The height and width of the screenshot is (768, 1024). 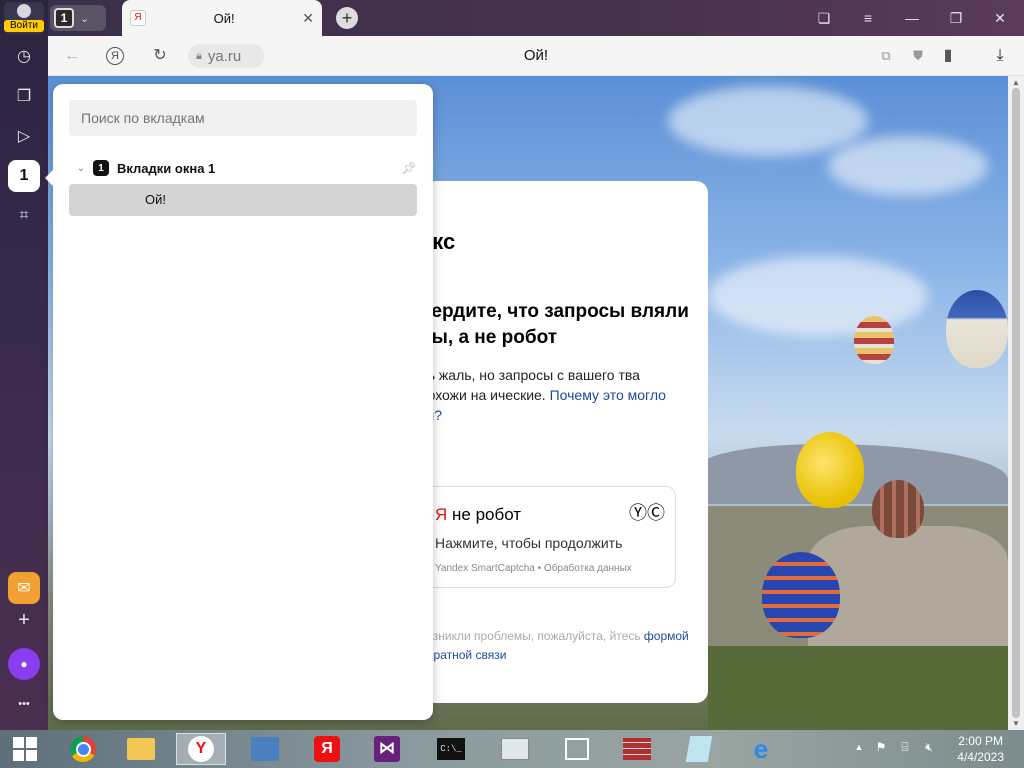 I want to click on windows-taskbar: Y Я ⋈ C:\_ e ▲ ⚑ ⌸ 🔇︎ 2:00 PM 4/4/2023, so click(x=512, y=749).